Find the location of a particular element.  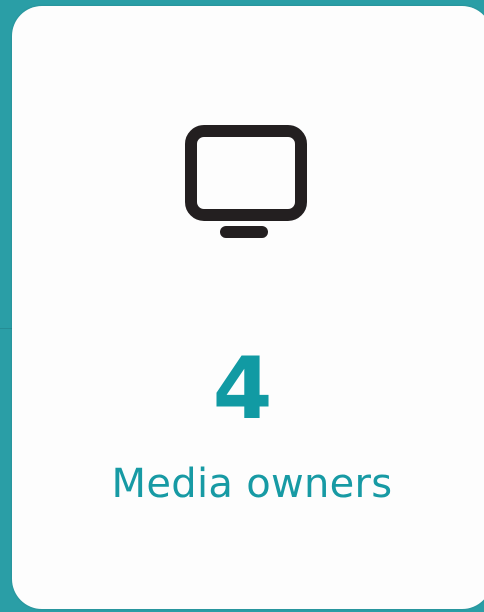

monitor-icon is located at coordinates (246, 181).